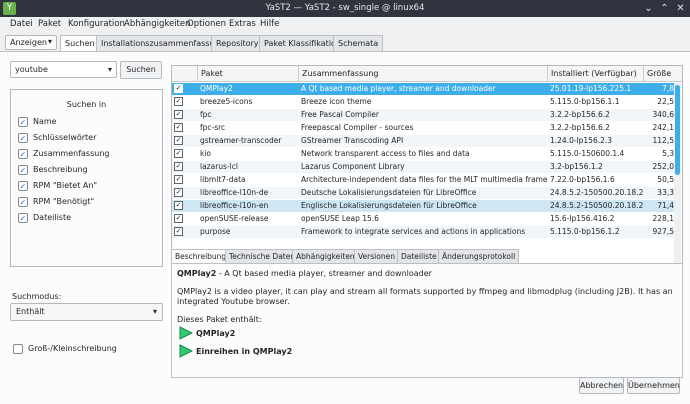 The height and width of the screenshot is (404, 690). I want to click on minimize-icon: ⌄, so click(648, 8).